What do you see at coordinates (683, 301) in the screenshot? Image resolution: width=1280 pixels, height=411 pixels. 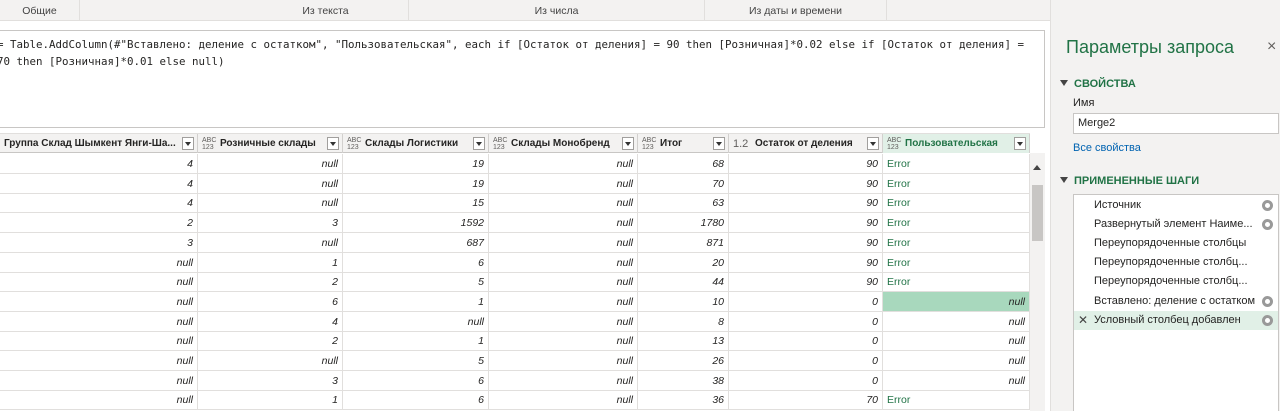 I see `table-cell: 10` at bounding box center [683, 301].